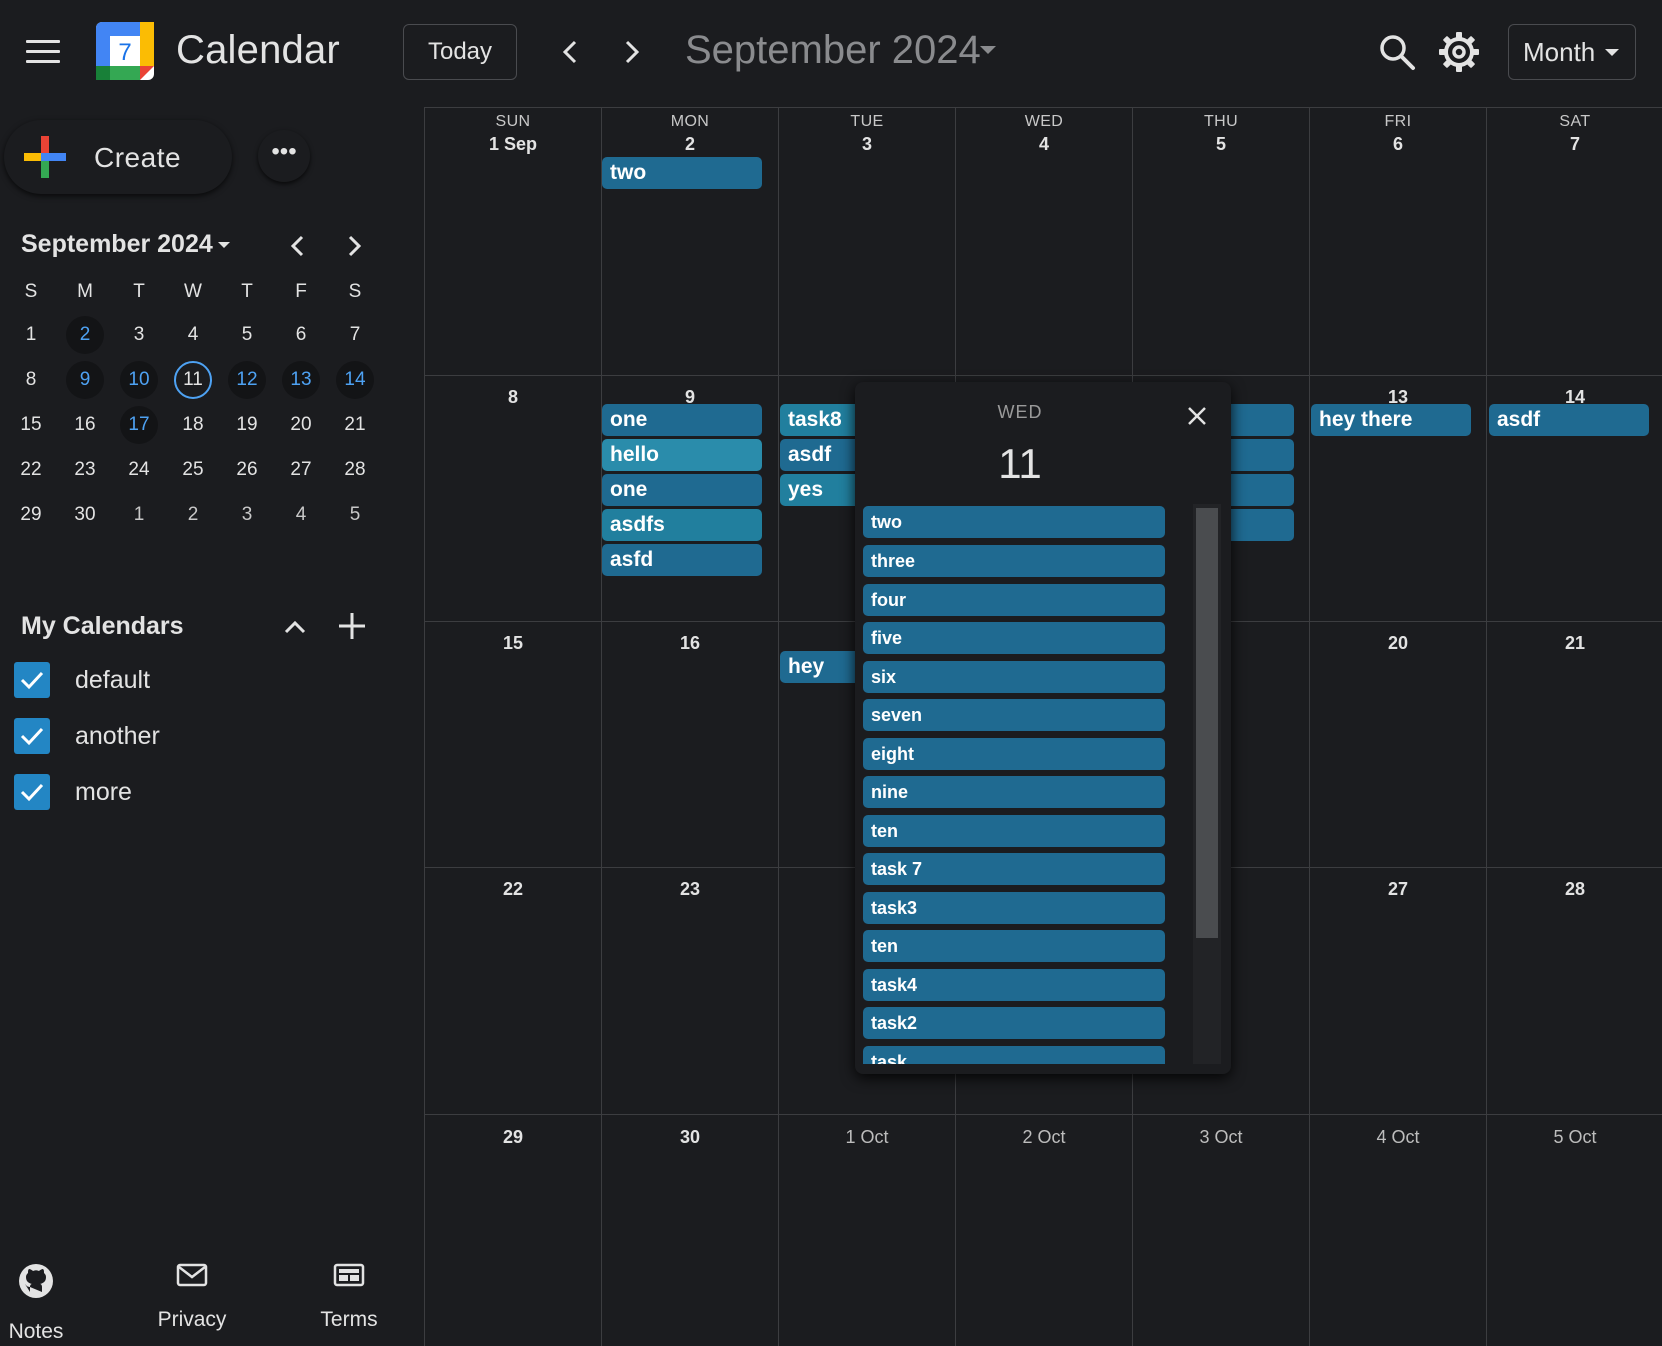 The height and width of the screenshot is (1346, 1662). What do you see at coordinates (247, 379) in the screenshot?
I see `mini-day: 12` at bounding box center [247, 379].